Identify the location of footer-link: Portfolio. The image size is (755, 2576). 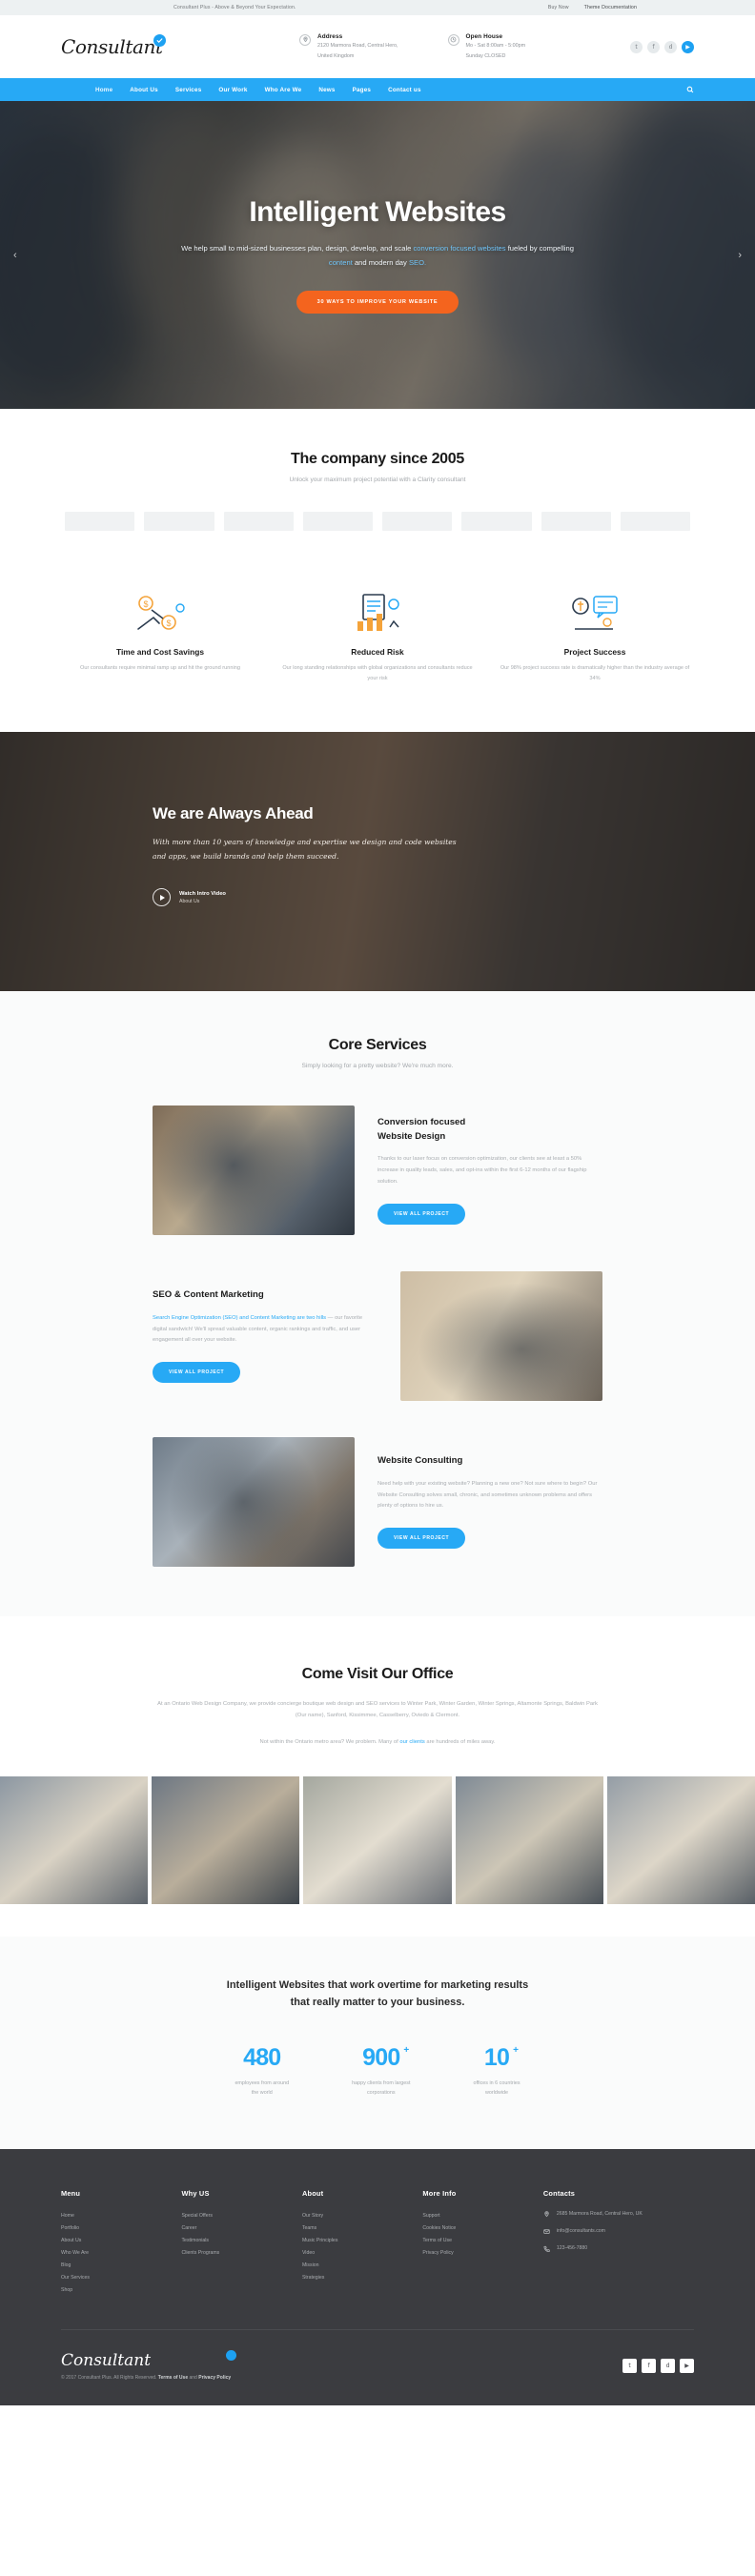
(121, 2228).